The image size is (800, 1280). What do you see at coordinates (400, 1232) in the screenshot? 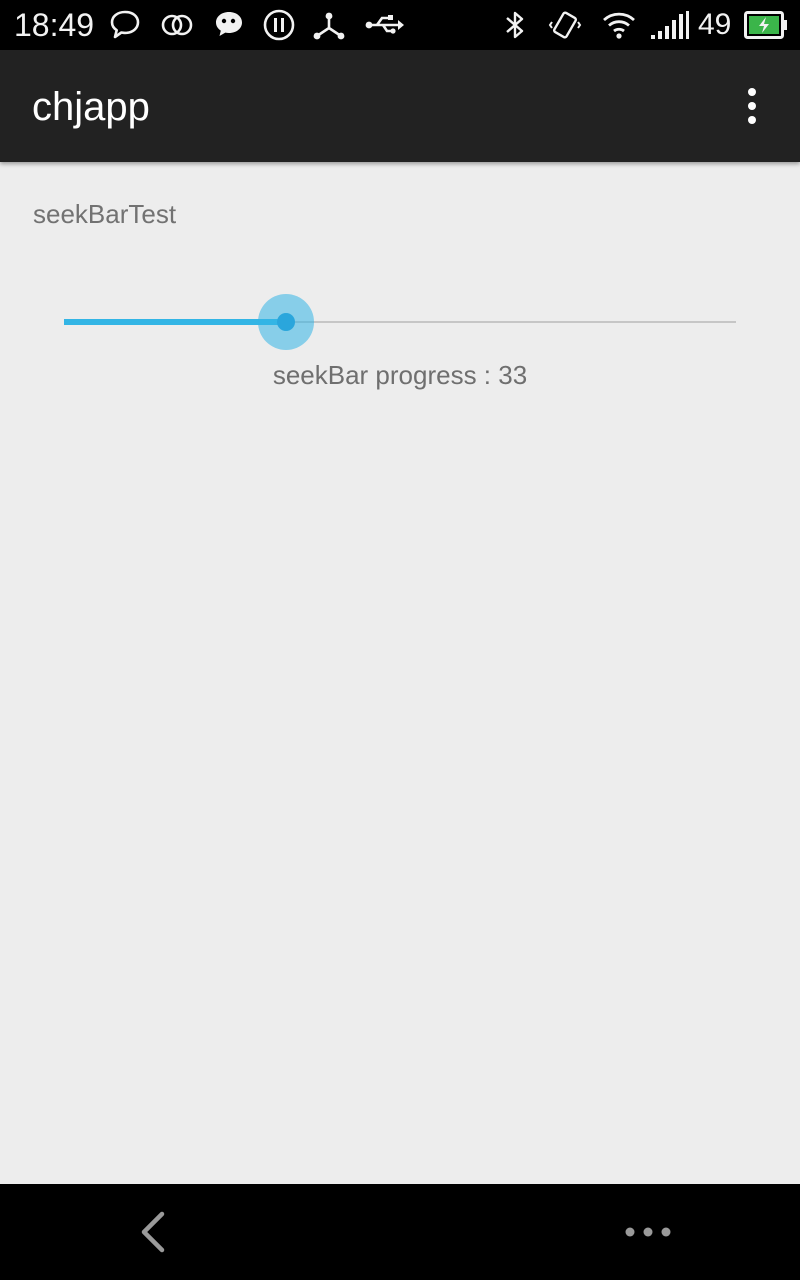
I see `navigation-bar` at bounding box center [400, 1232].